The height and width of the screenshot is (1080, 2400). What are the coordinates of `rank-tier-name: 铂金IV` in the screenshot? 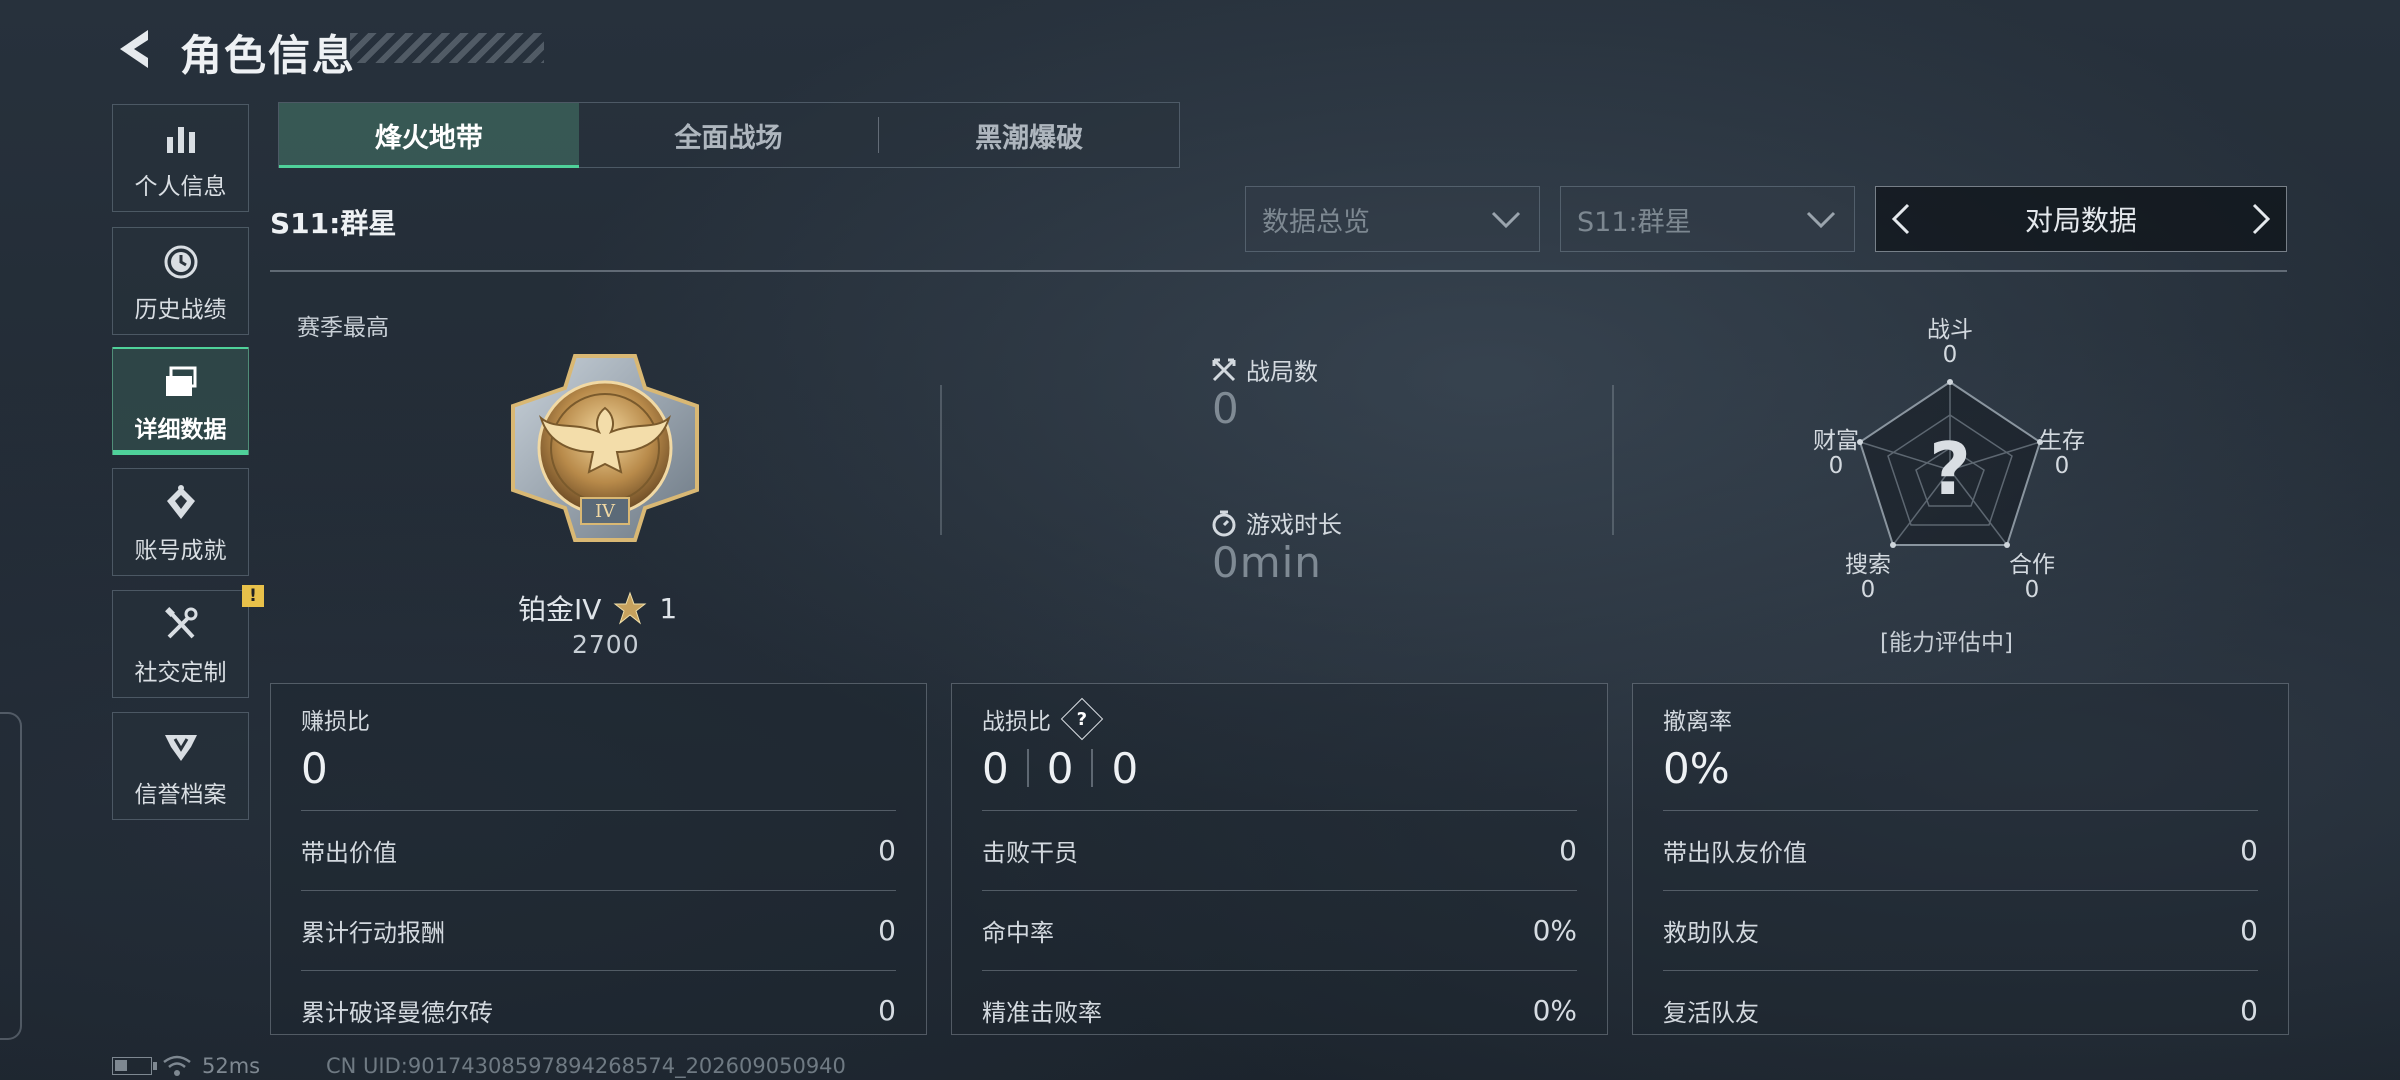 It's located at (560, 609).